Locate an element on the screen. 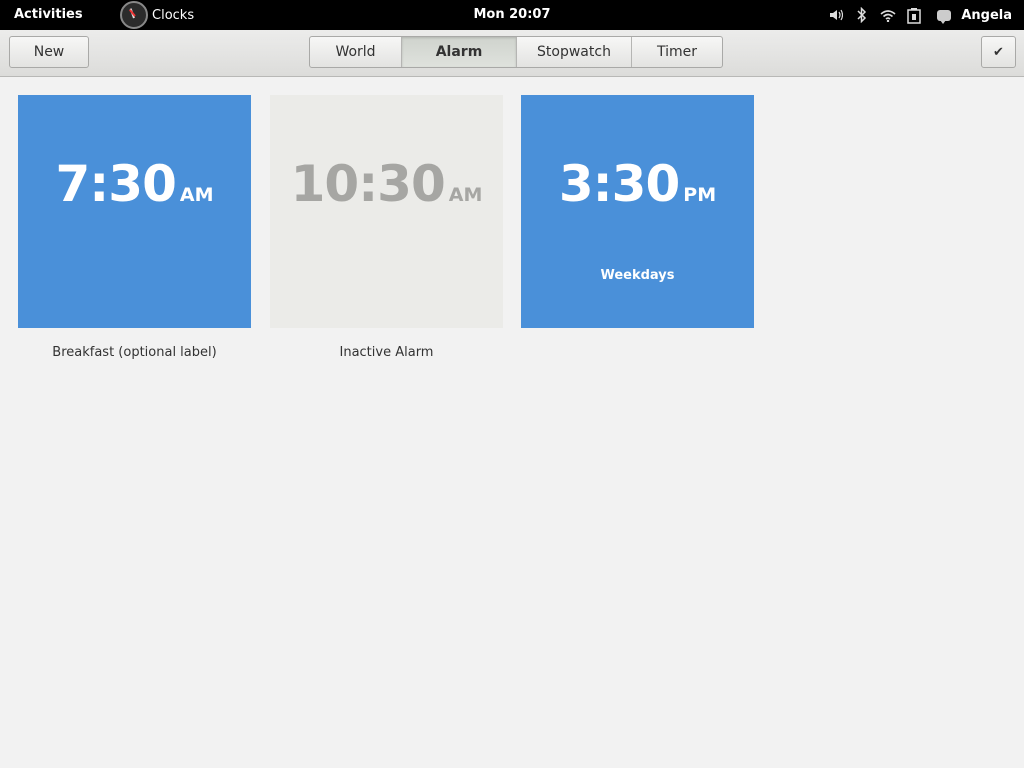 This screenshot has width=1024, height=768. datetime-label: Mon 20:07 is located at coordinates (511, 14).